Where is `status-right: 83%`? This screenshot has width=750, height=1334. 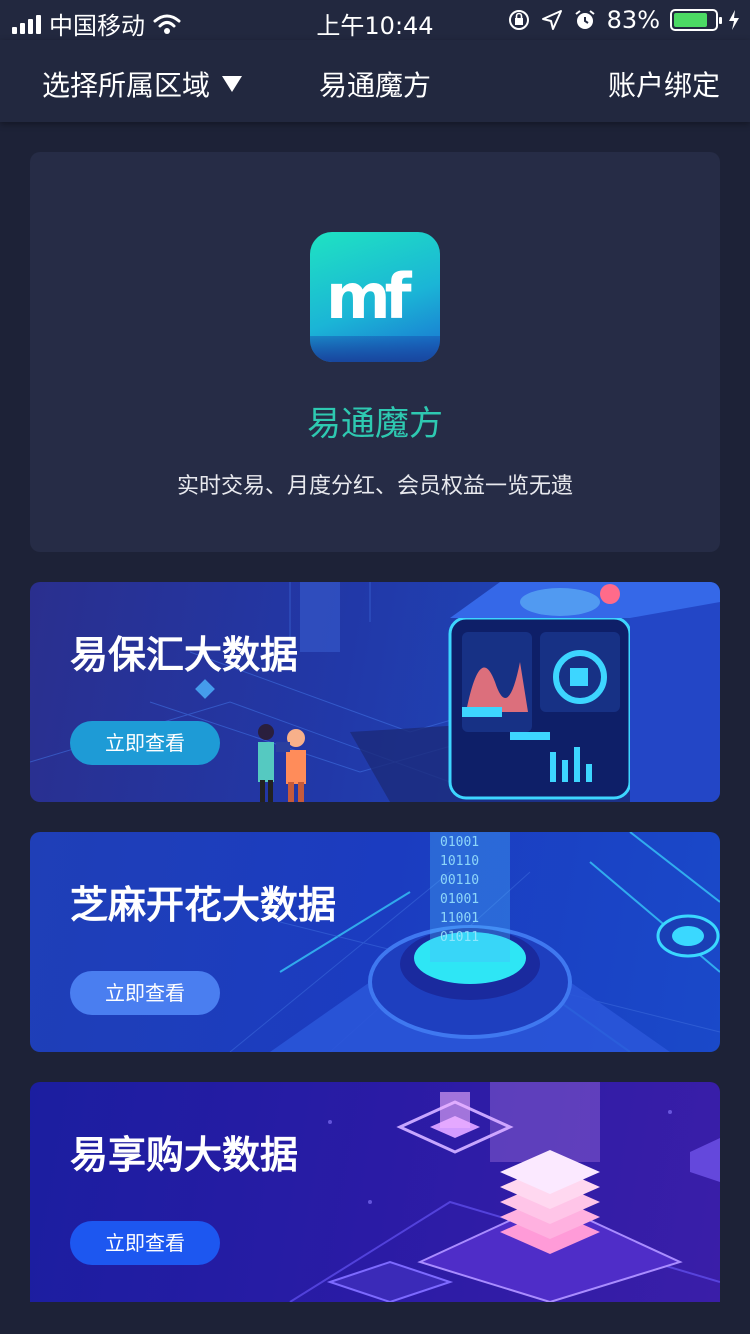 status-right: 83% is located at coordinates (623, 20).